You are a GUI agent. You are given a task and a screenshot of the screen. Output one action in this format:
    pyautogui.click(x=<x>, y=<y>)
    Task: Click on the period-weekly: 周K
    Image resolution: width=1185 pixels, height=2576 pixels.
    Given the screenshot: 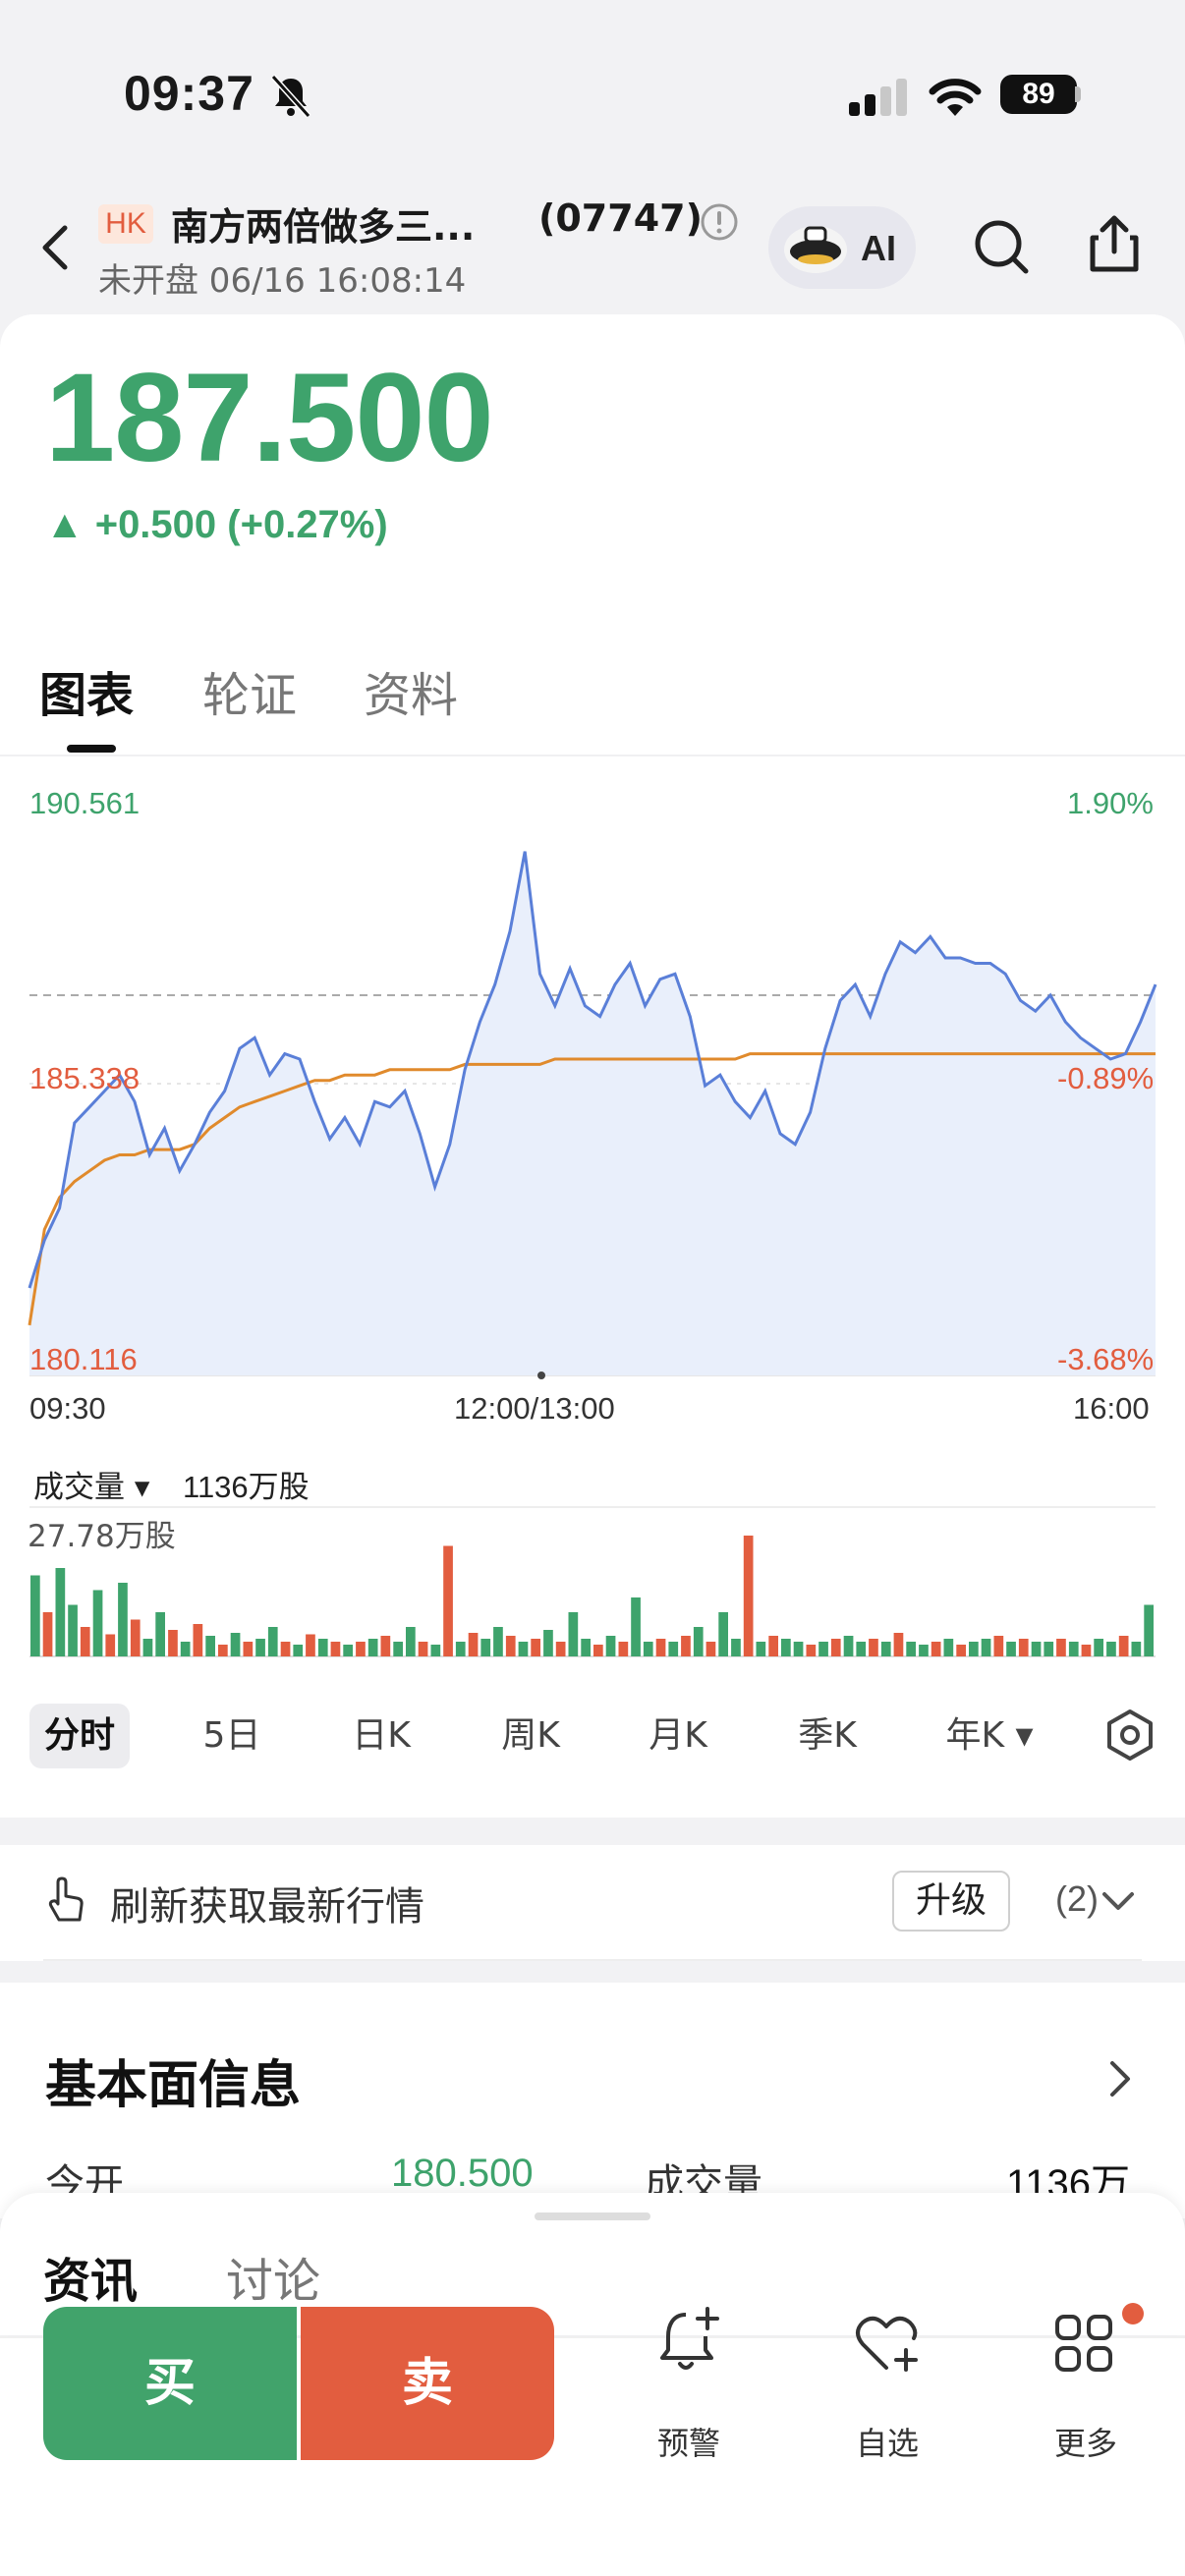 What is the action you would take?
    pyautogui.click(x=530, y=1736)
    